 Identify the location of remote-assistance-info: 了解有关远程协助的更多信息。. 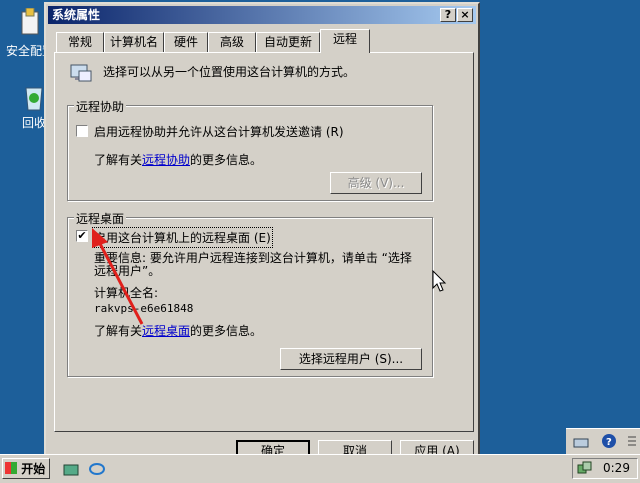
(178, 159).